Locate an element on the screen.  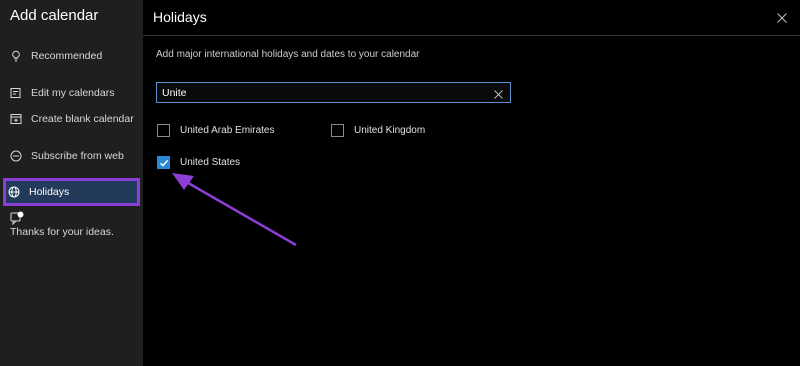
sidebar-item-edit-my-calendars: Edit my calendars is located at coordinates (72, 93).